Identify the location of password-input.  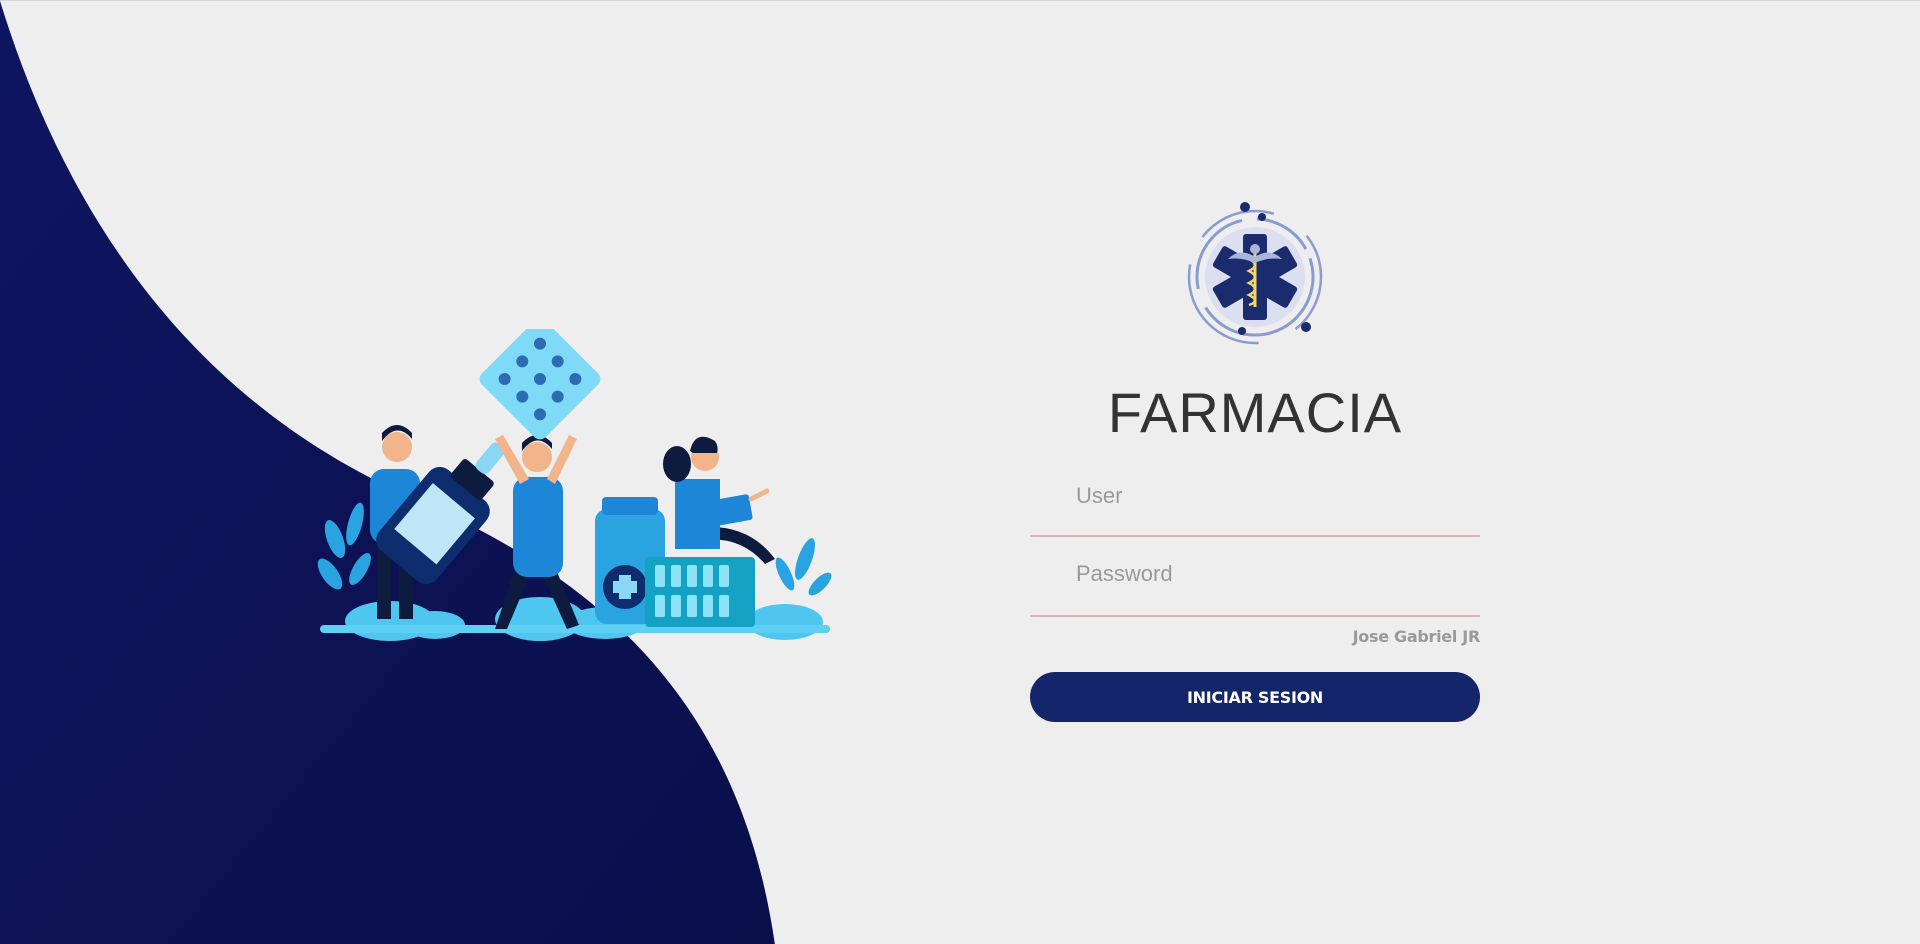
(1266, 574).